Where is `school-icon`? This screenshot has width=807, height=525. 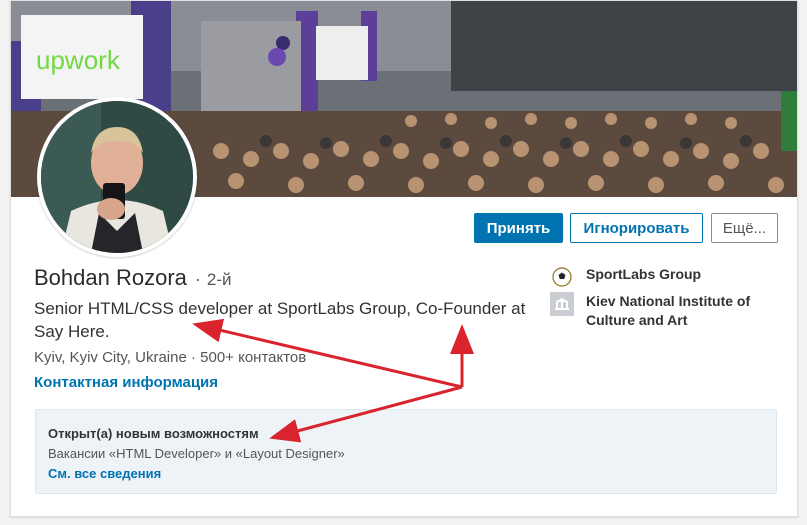
school-icon is located at coordinates (562, 304).